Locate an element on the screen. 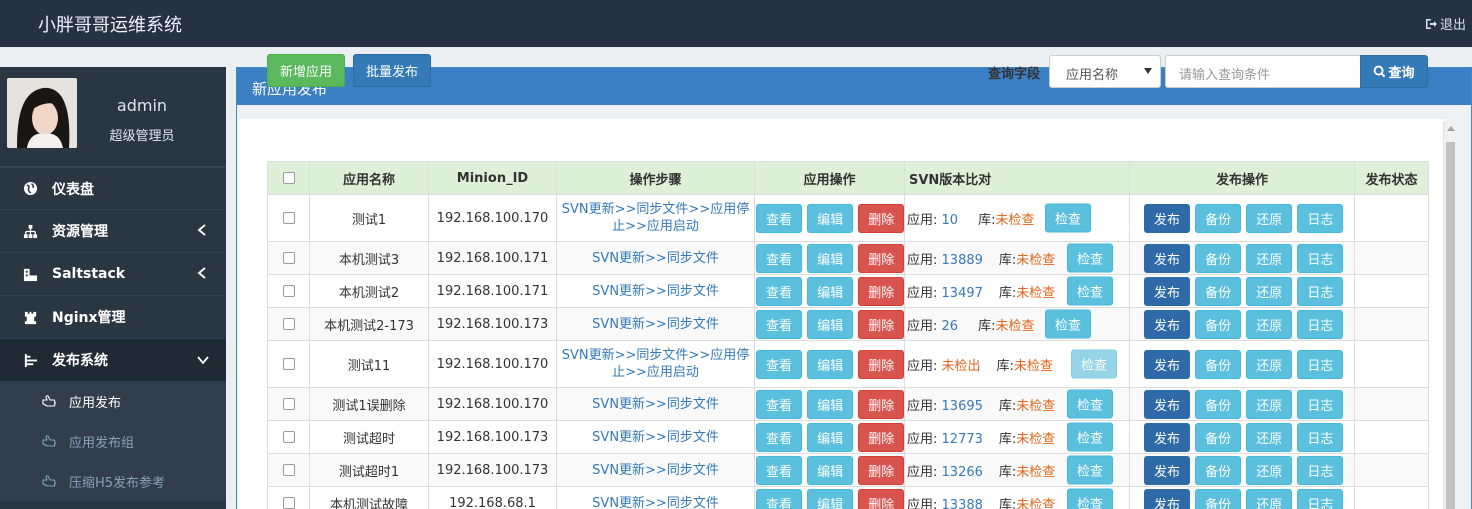  sidebar-subitem-app-release-group: 应用发布组 is located at coordinates (113, 441).